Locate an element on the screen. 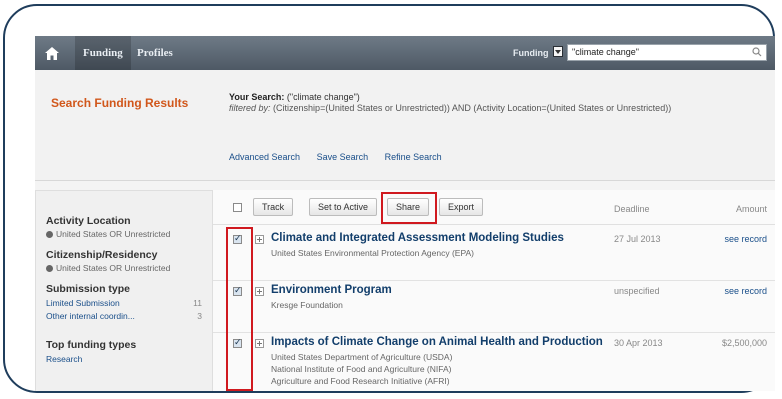 The image size is (782, 399). result-deadline: 30 Apr 2013 is located at coordinates (638, 343).